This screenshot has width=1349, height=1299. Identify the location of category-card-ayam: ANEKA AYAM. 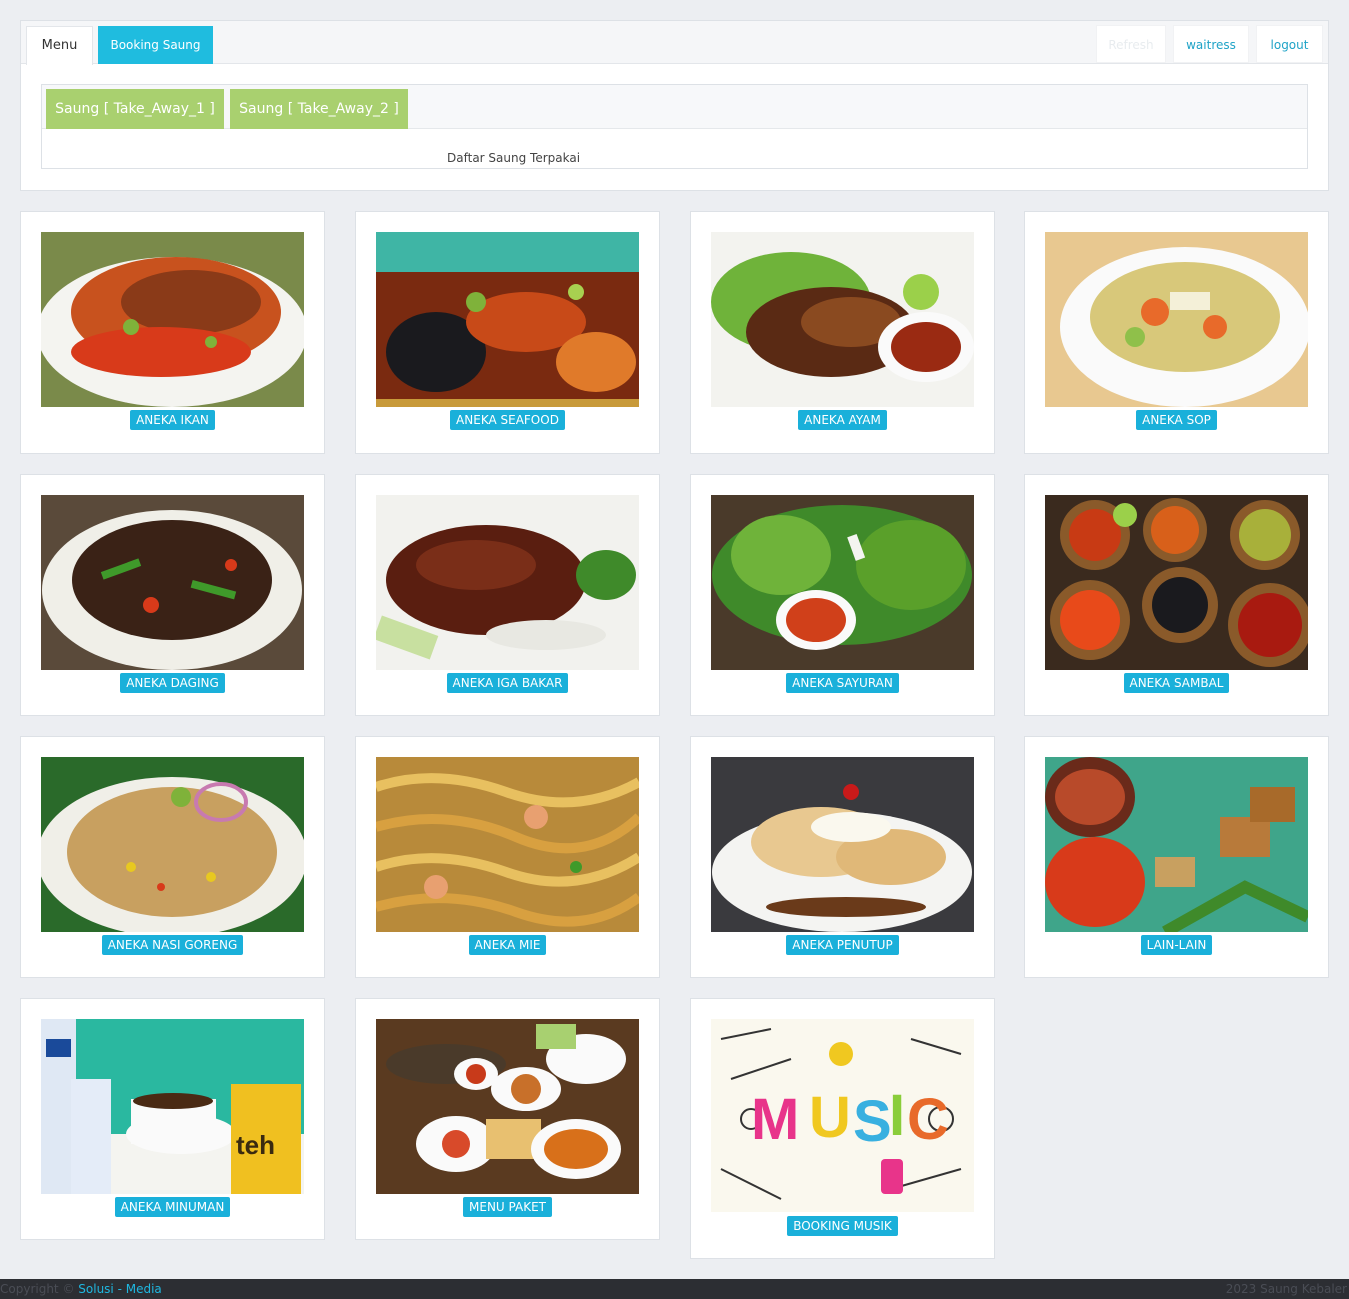
(842, 332).